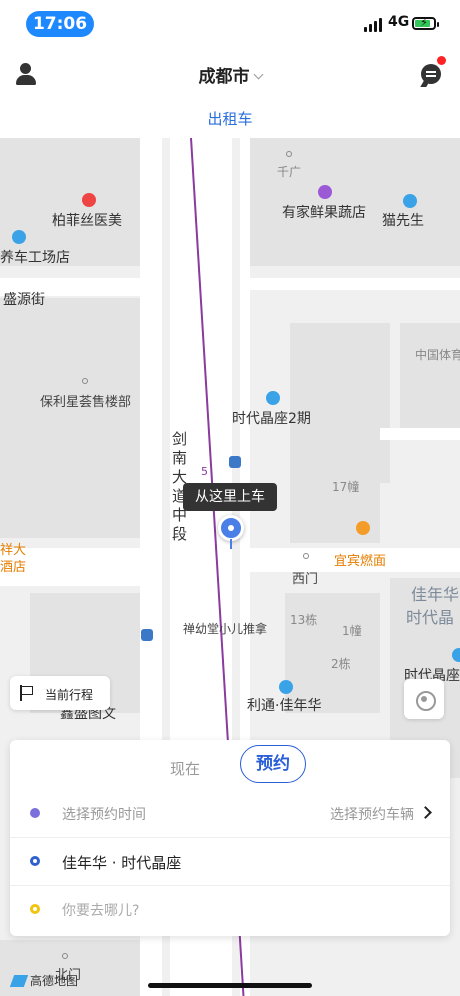 Image resolution: width=460 pixels, height=996 pixels. I want to click on tab-reservation: 预约, so click(273, 764).